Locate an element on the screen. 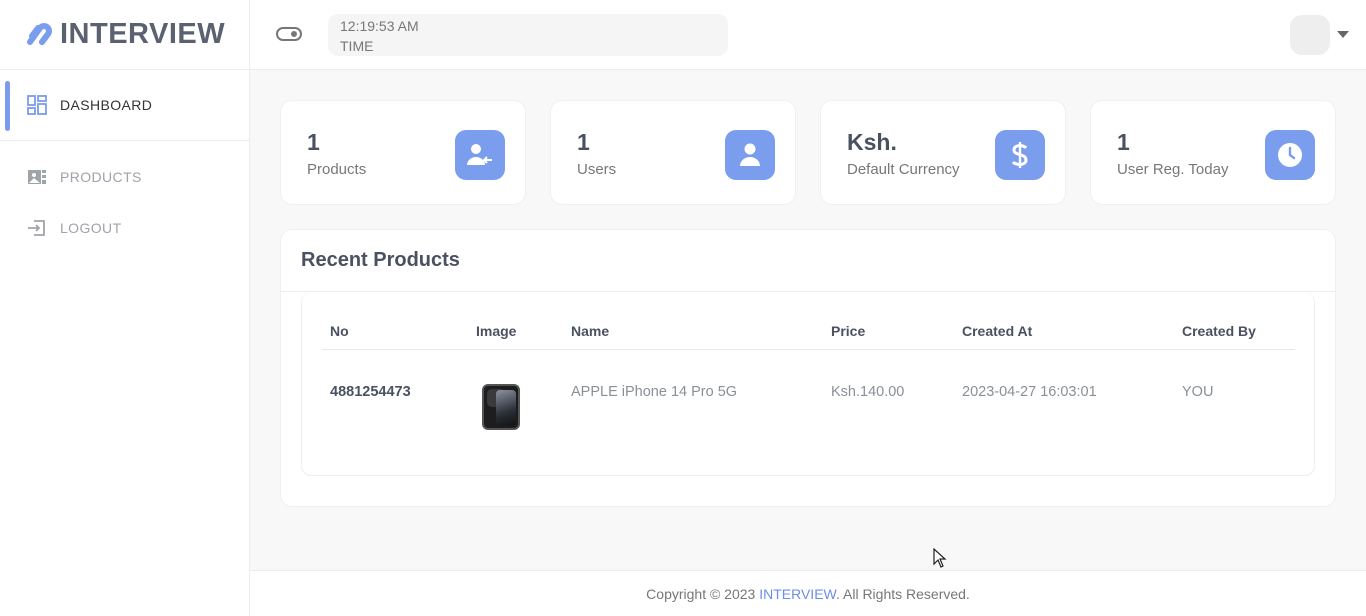 This screenshot has height=616, width=1366. stat-label: Users is located at coordinates (597, 169).